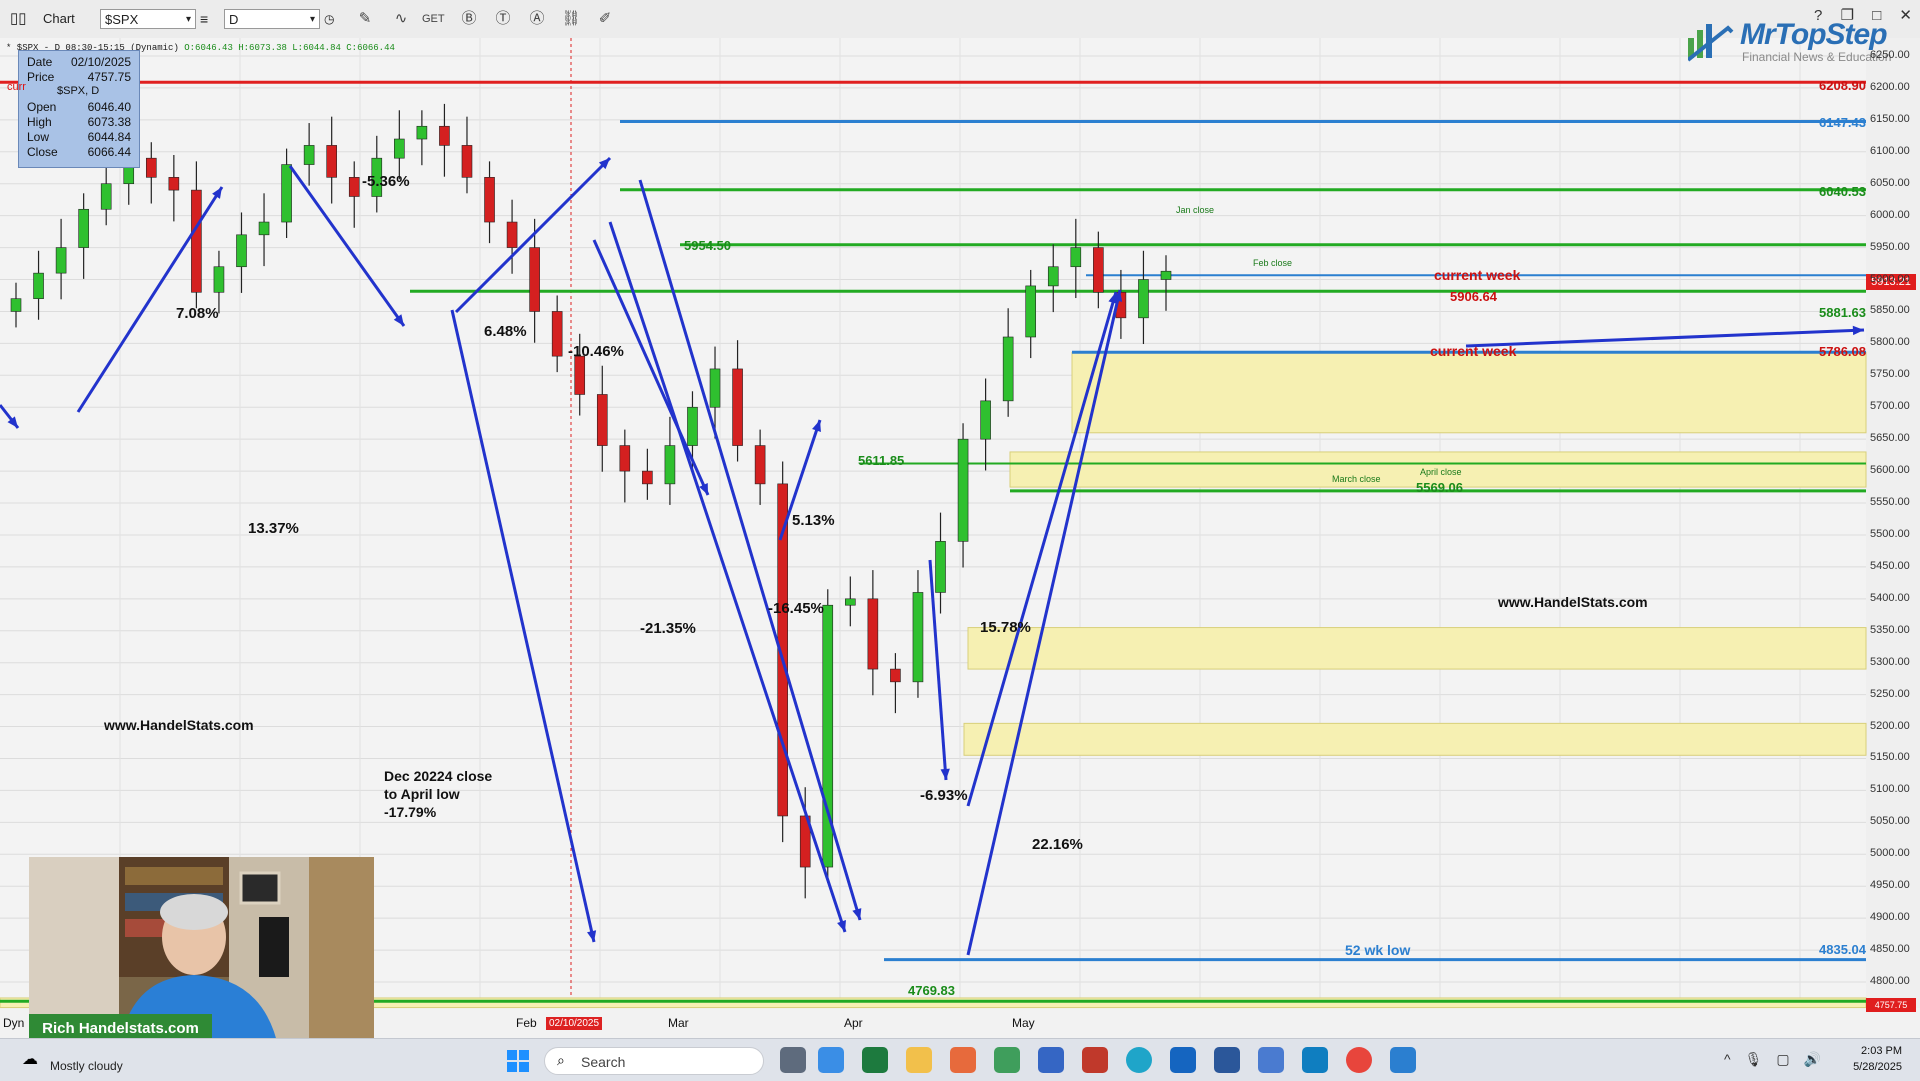  What do you see at coordinates (1356, 479) in the screenshot?
I see `march-close-label: March close` at bounding box center [1356, 479].